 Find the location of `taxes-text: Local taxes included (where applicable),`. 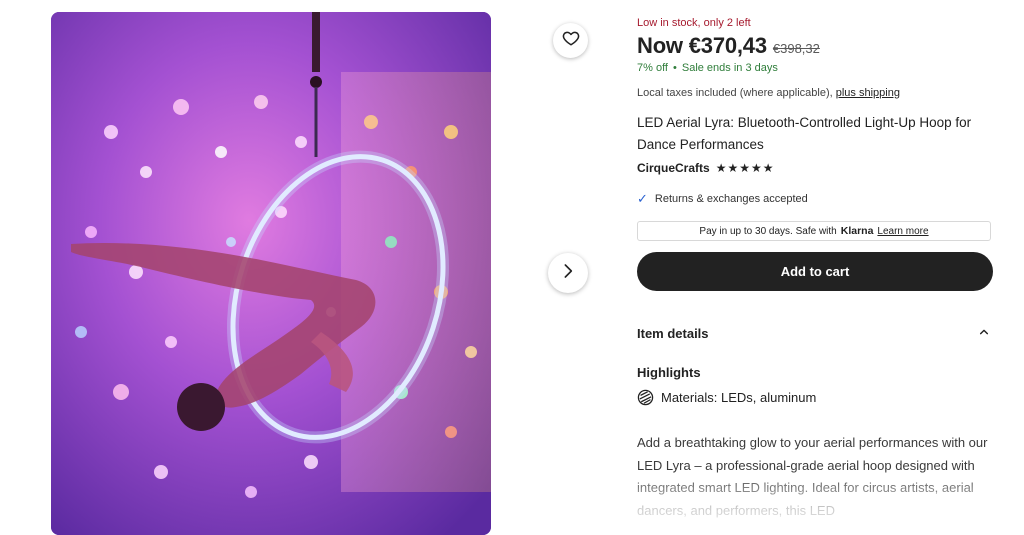

taxes-text: Local taxes included (where applicable), is located at coordinates (735, 93).